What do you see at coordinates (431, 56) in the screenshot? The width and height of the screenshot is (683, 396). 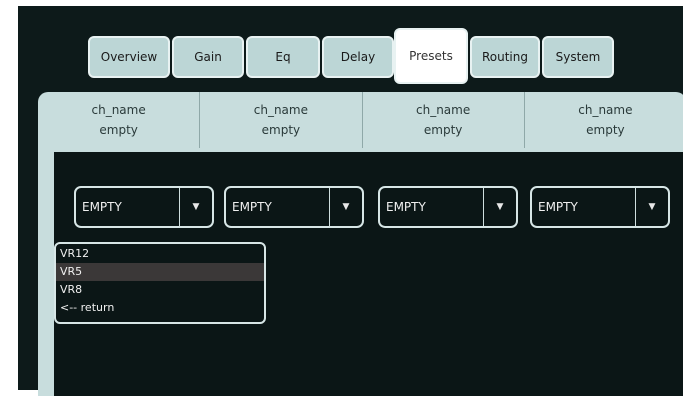 I see `tab-presets: Presets` at bounding box center [431, 56].